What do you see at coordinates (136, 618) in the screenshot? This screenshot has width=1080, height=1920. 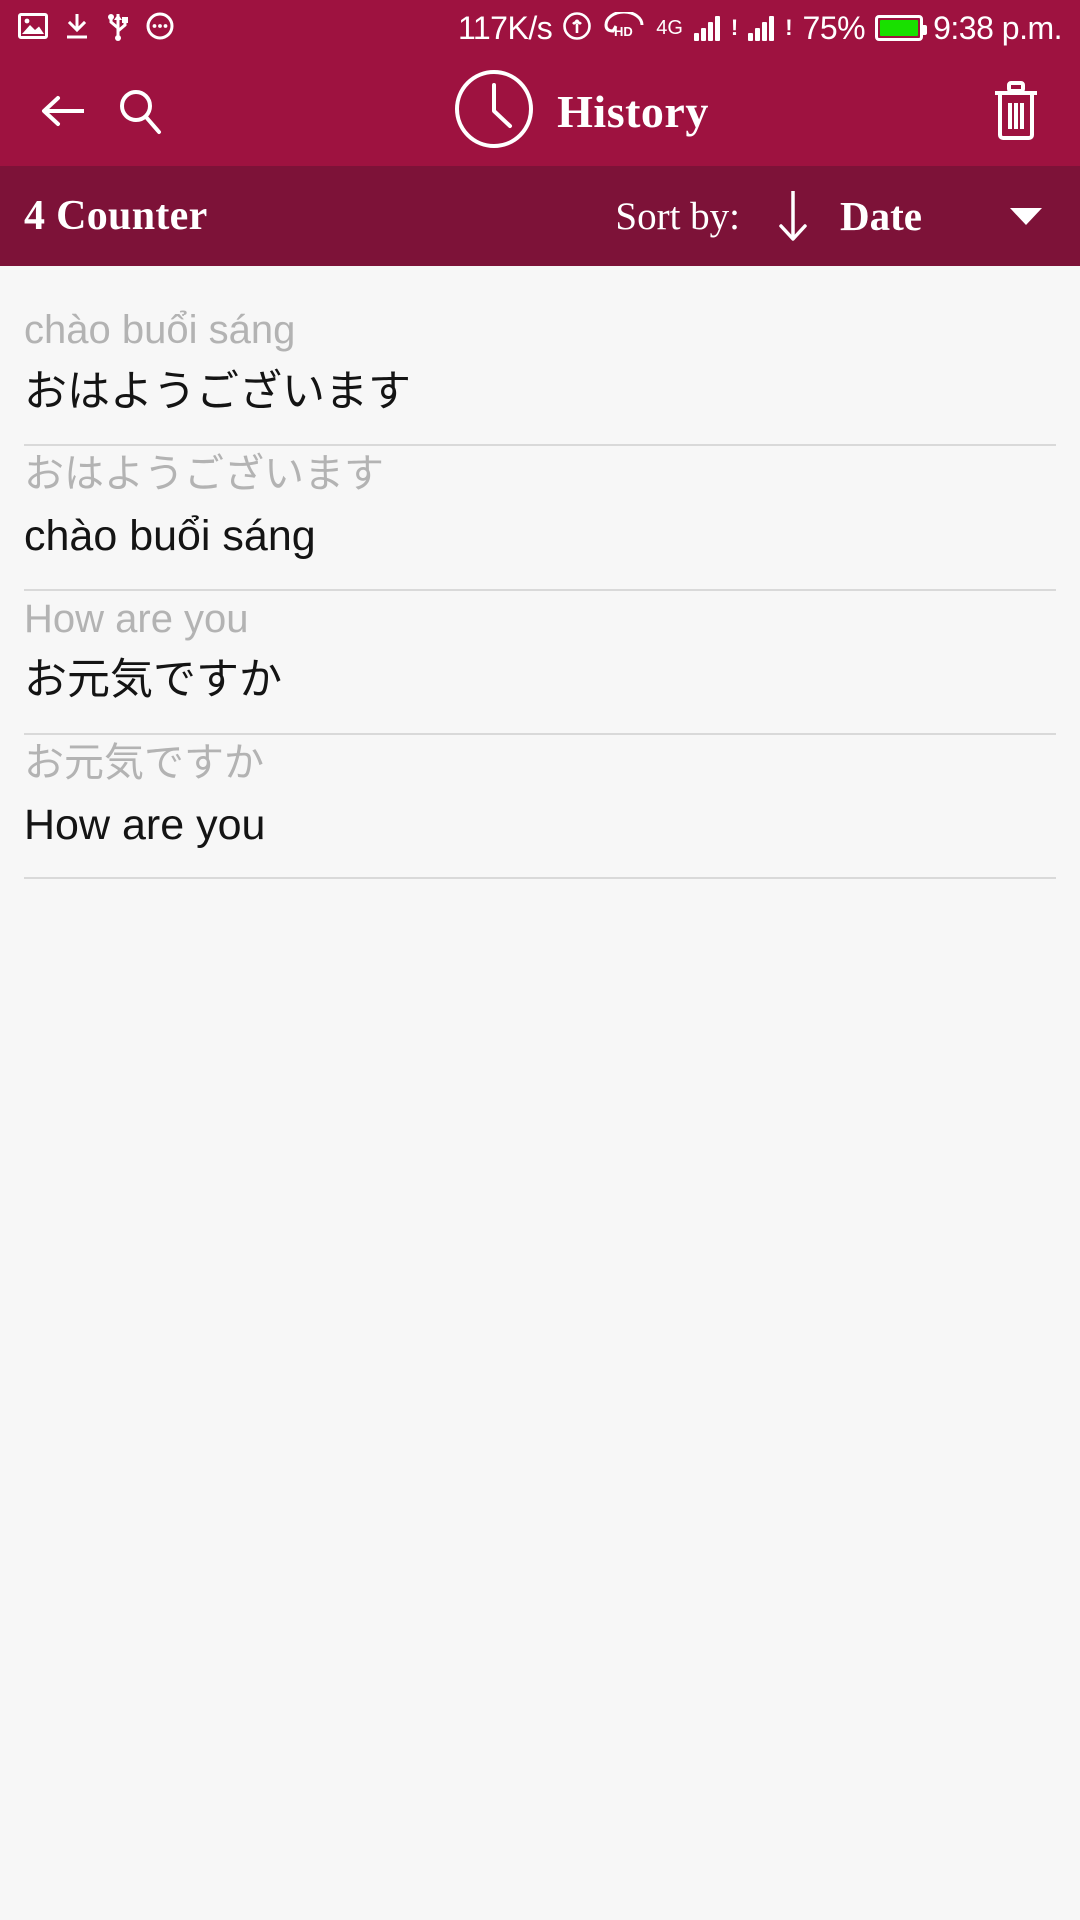 I see `list-item-source-text: How are you` at bounding box center [136, 618].